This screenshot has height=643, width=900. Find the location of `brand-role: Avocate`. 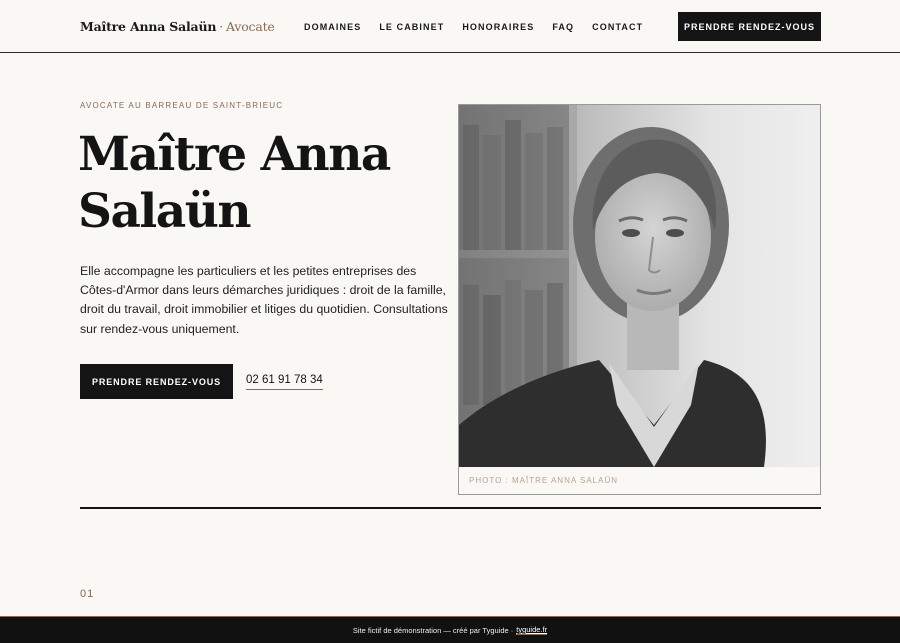

brand-role: Avocate is located at coordinates (250, 26).